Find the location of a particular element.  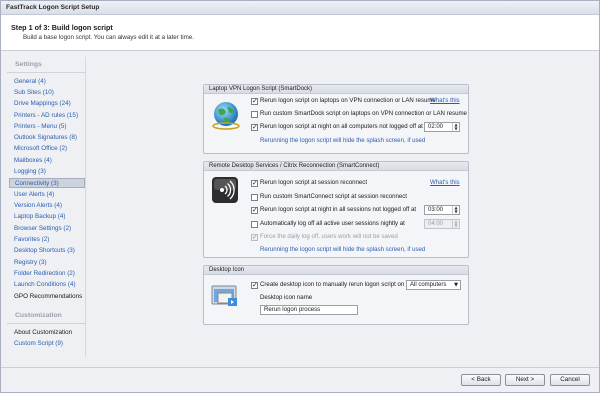

sidebar-item-version-alerts: Version Alerts (4) is located at coordinates (47, 206).